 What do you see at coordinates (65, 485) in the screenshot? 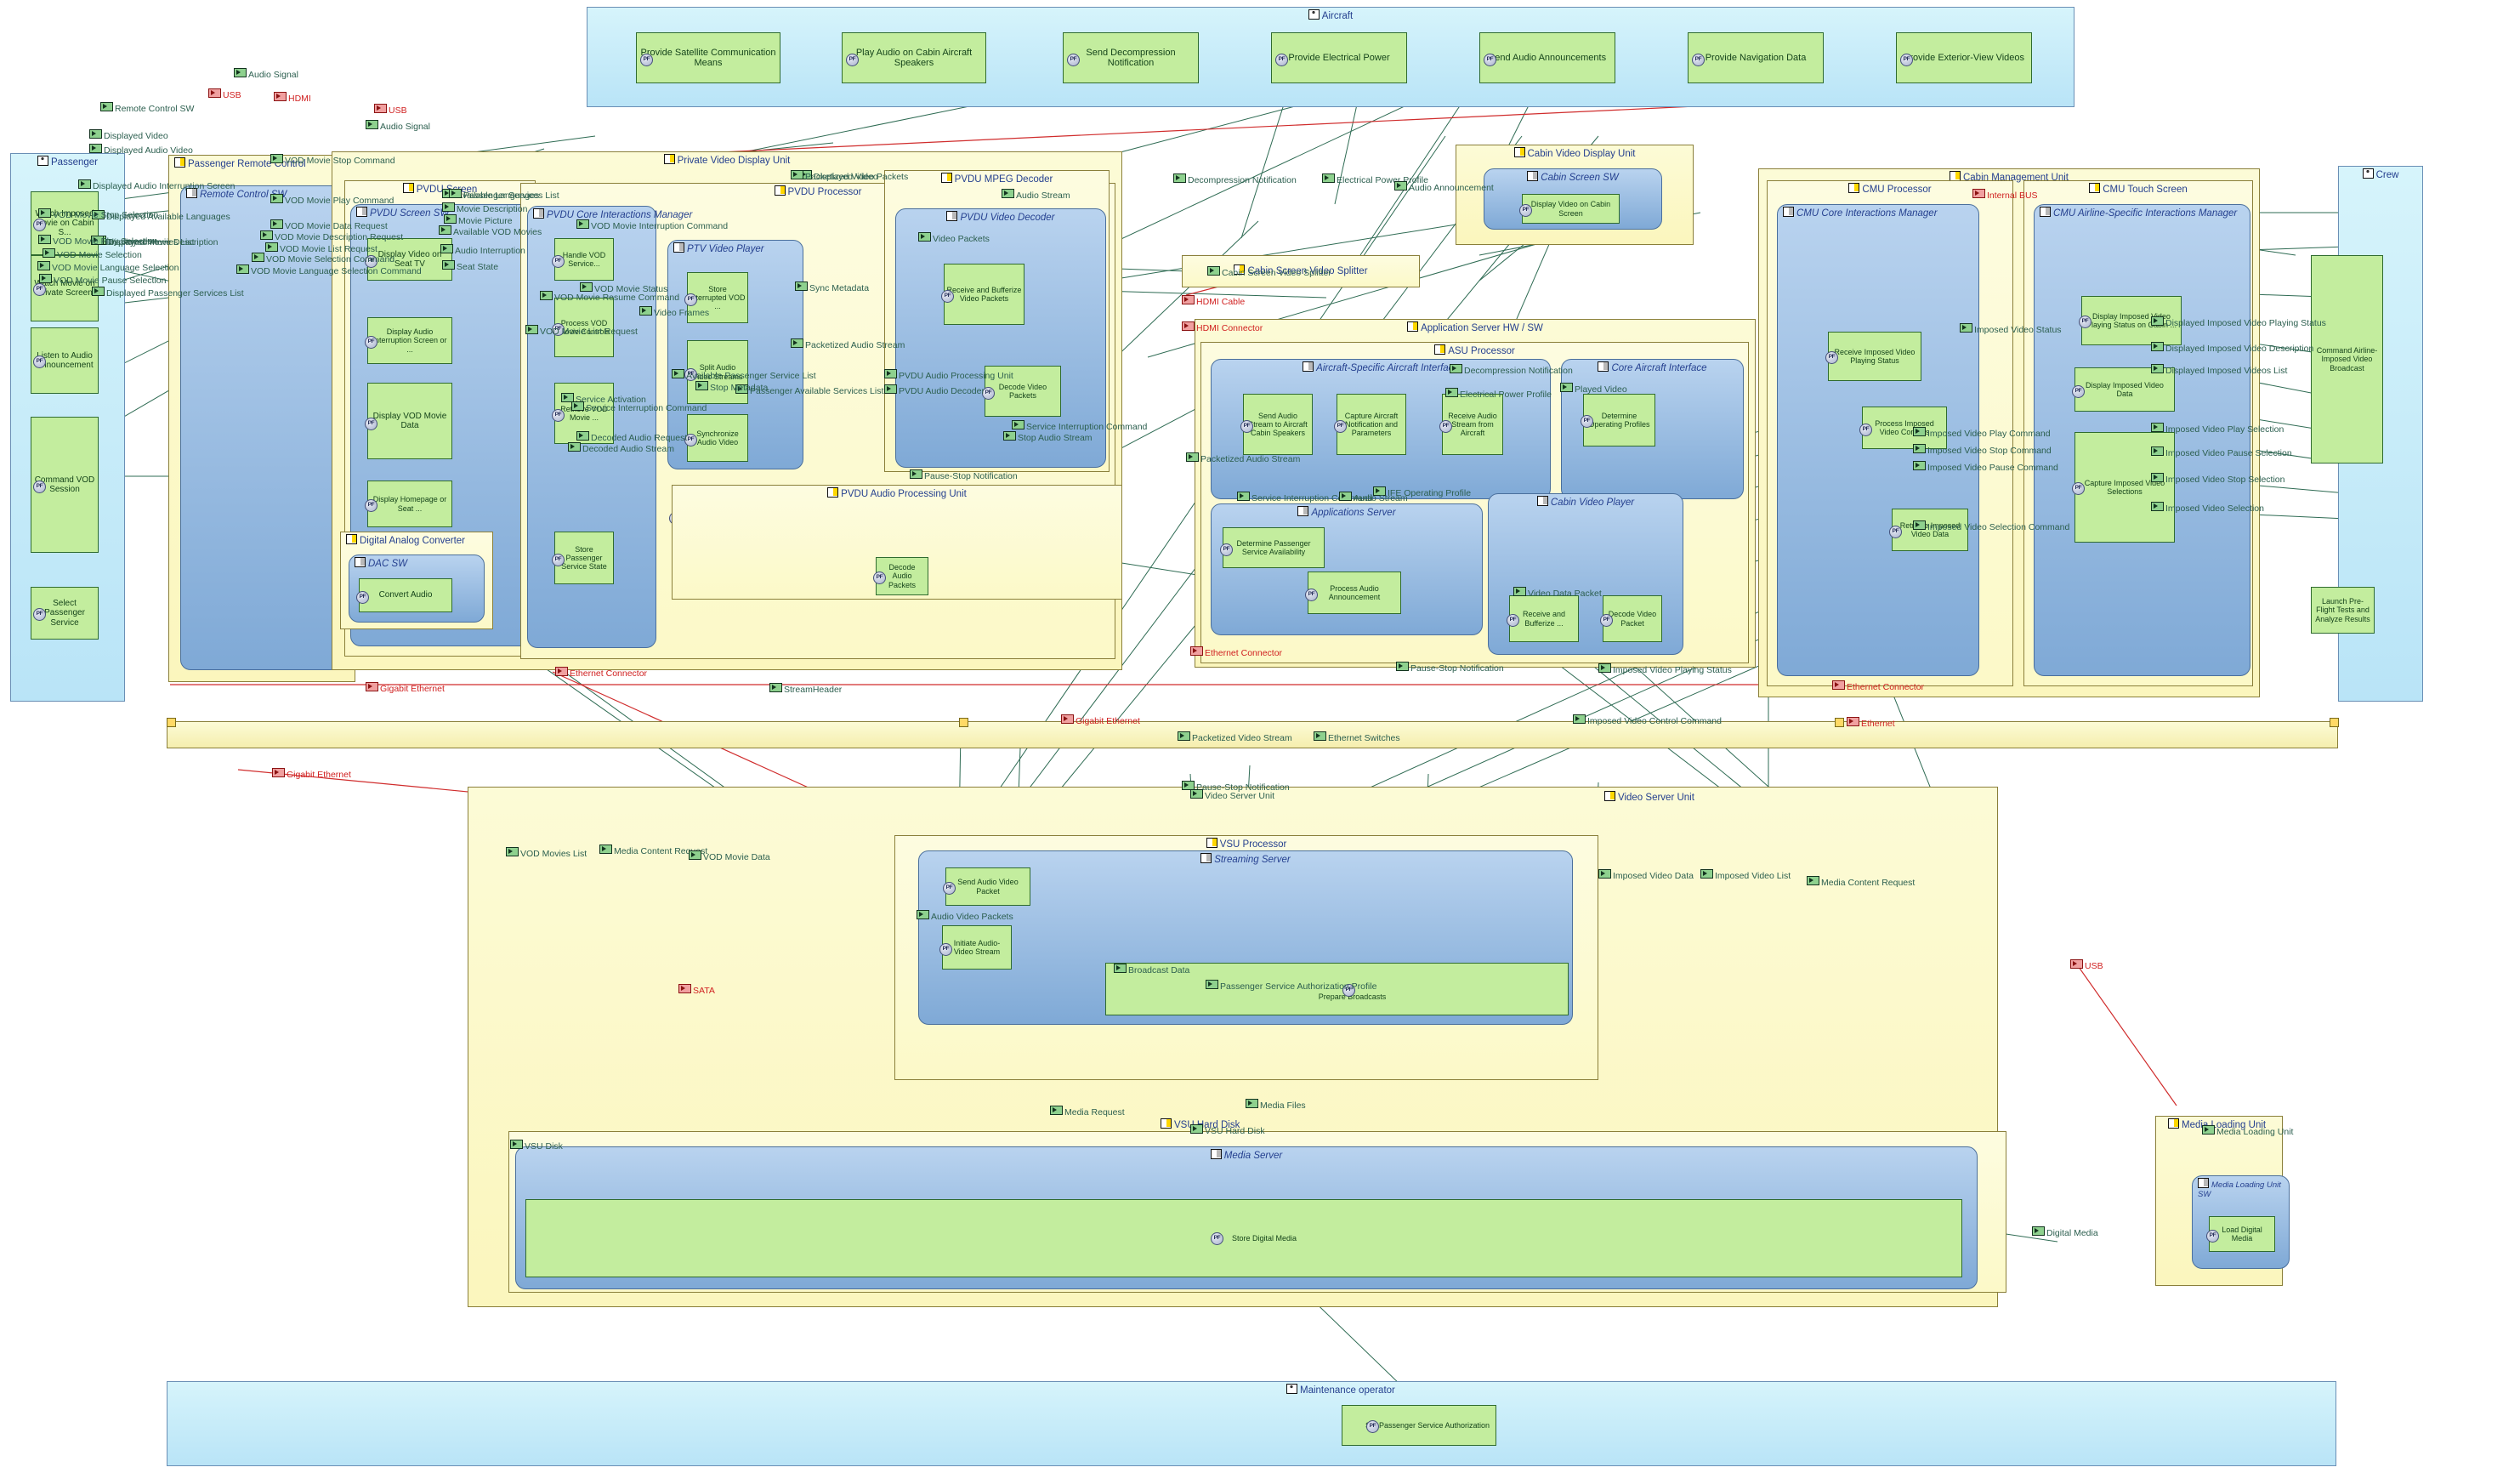
I see `function-command-vod-session: PF Command VOD Session` at bounding box center [65, 485].